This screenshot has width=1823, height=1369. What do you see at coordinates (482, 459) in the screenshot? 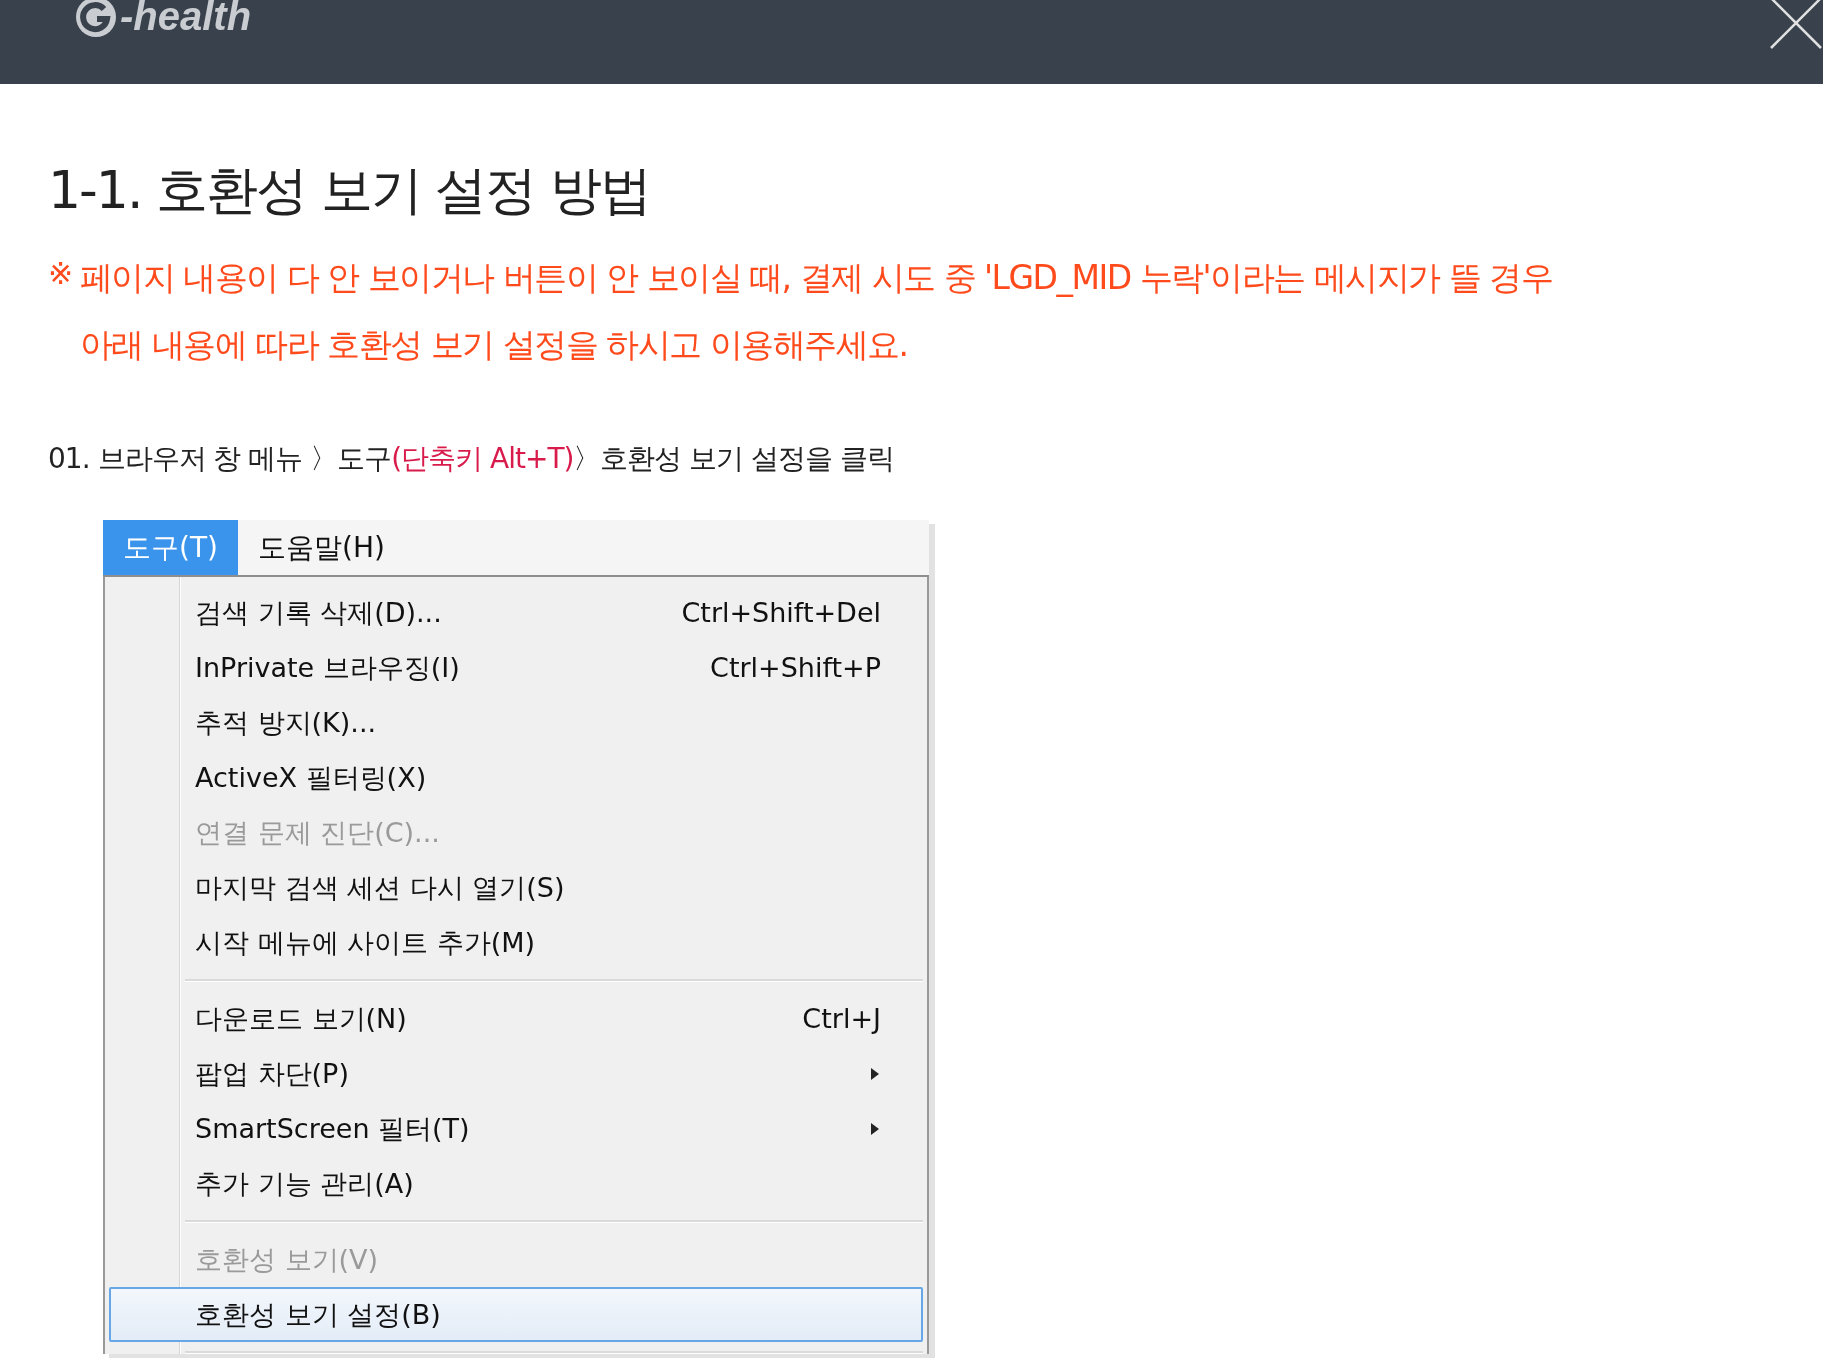
I see `shortcut-hint: (단축키 Alt+T)` at bounding box center [482, 459].